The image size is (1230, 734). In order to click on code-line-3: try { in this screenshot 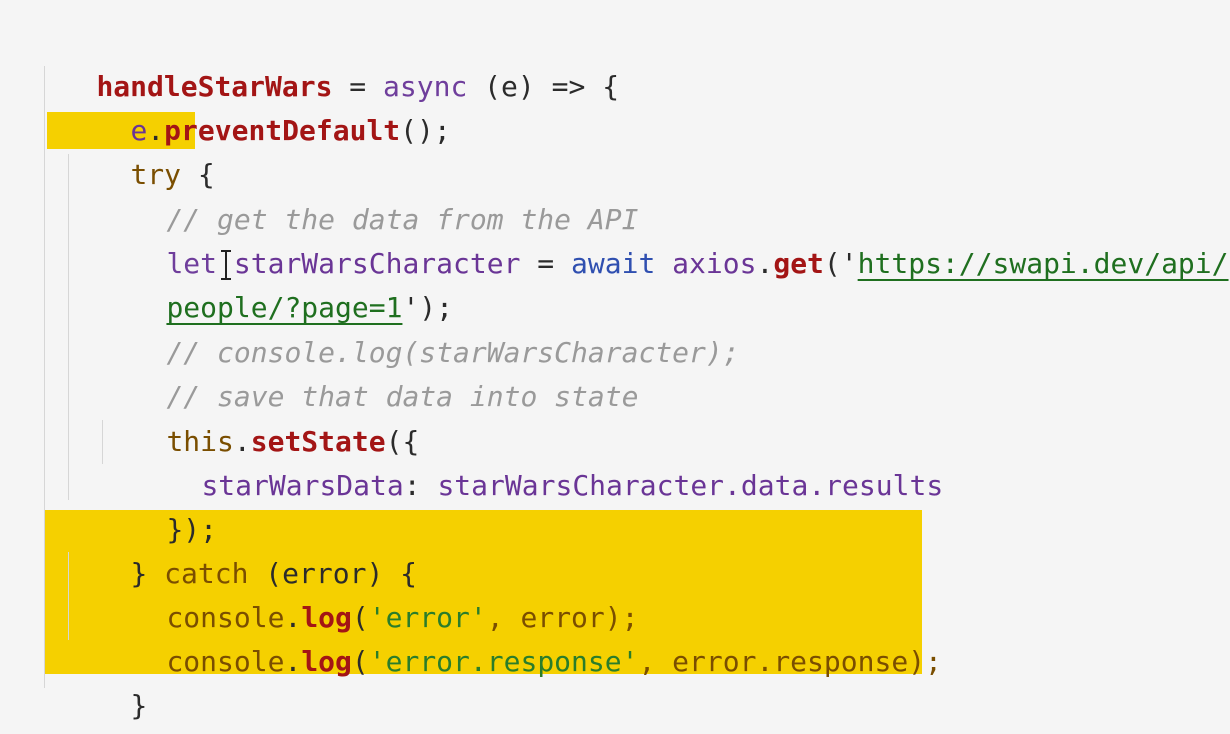, I will do `click(172, 174)`.